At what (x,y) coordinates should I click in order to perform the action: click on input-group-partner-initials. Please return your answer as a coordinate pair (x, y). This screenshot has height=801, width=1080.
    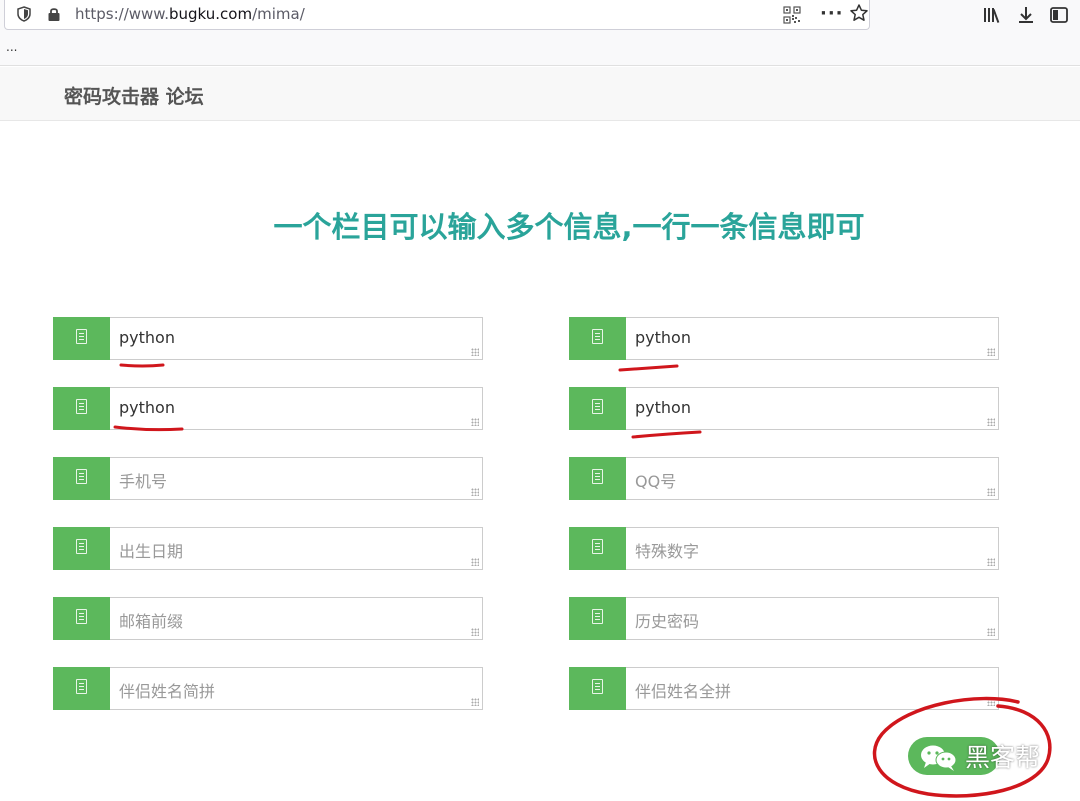
    Looking at the image, I should click on (268, 688).